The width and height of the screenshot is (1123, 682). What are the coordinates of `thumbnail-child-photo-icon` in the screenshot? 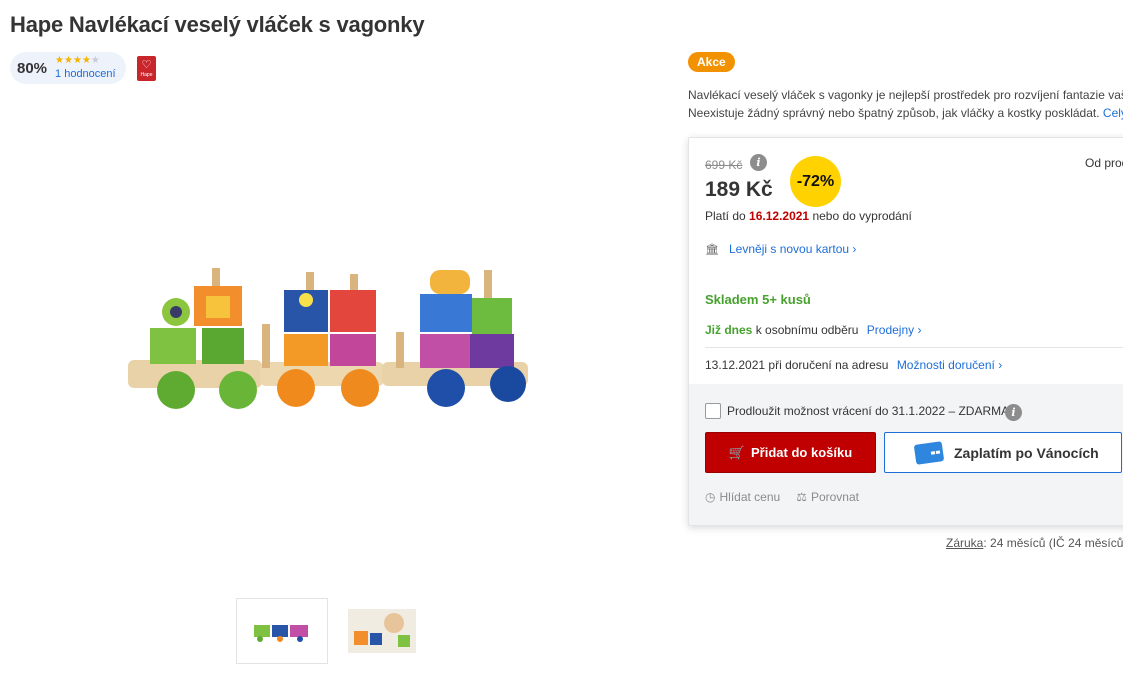 It's located at (382, 631).